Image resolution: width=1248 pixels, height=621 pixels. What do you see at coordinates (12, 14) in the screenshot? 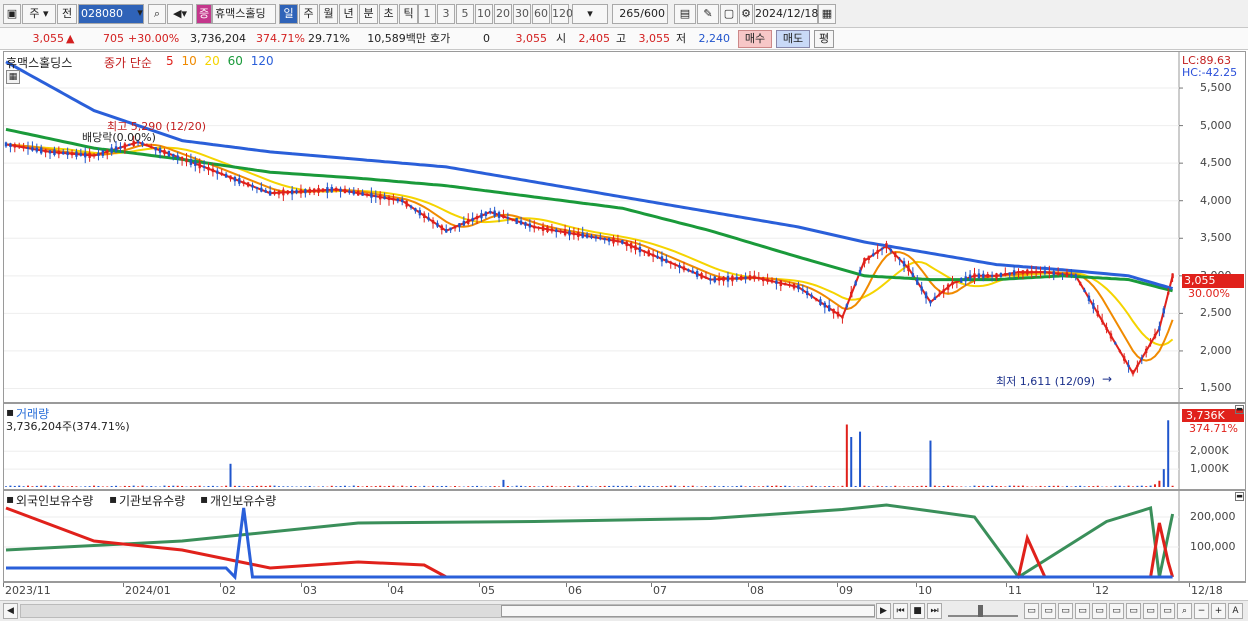
I see `window-menu-icon: ▣` at bounding box center [12, 14].